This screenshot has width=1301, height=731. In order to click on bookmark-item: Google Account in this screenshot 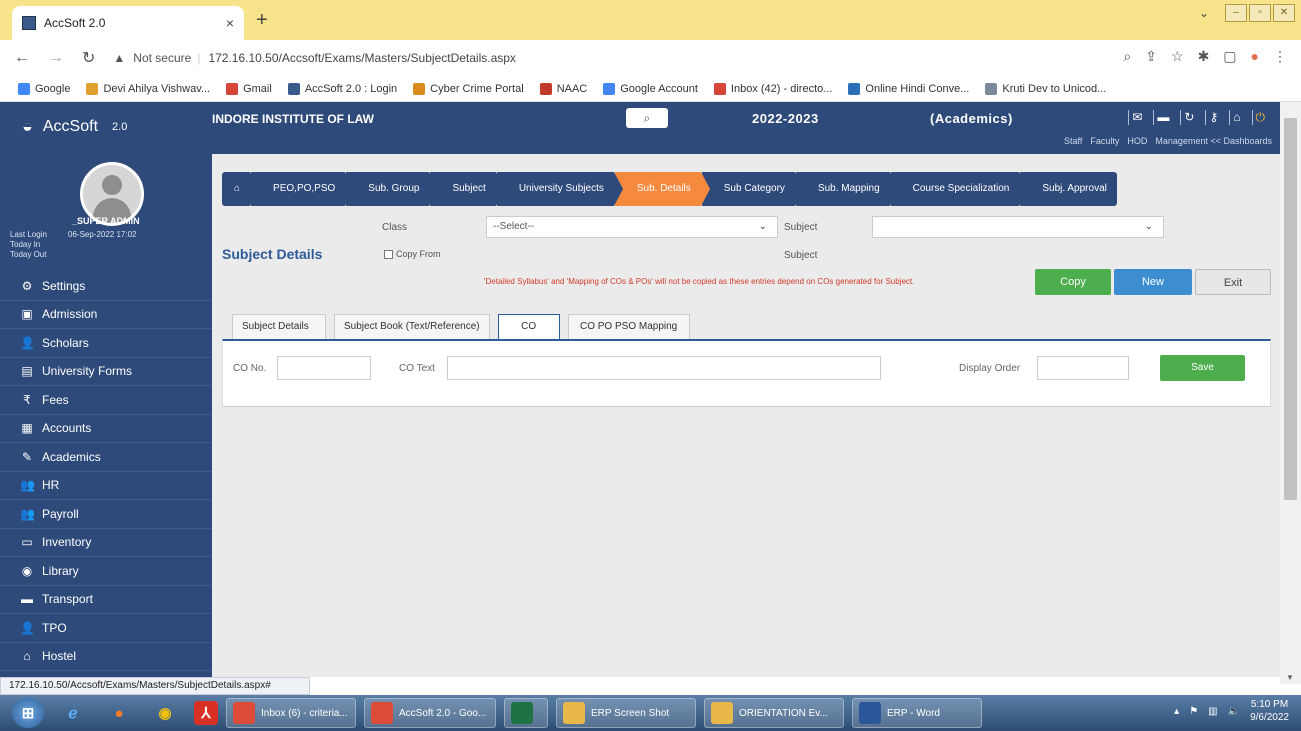, I will do `click(650, 88)`.